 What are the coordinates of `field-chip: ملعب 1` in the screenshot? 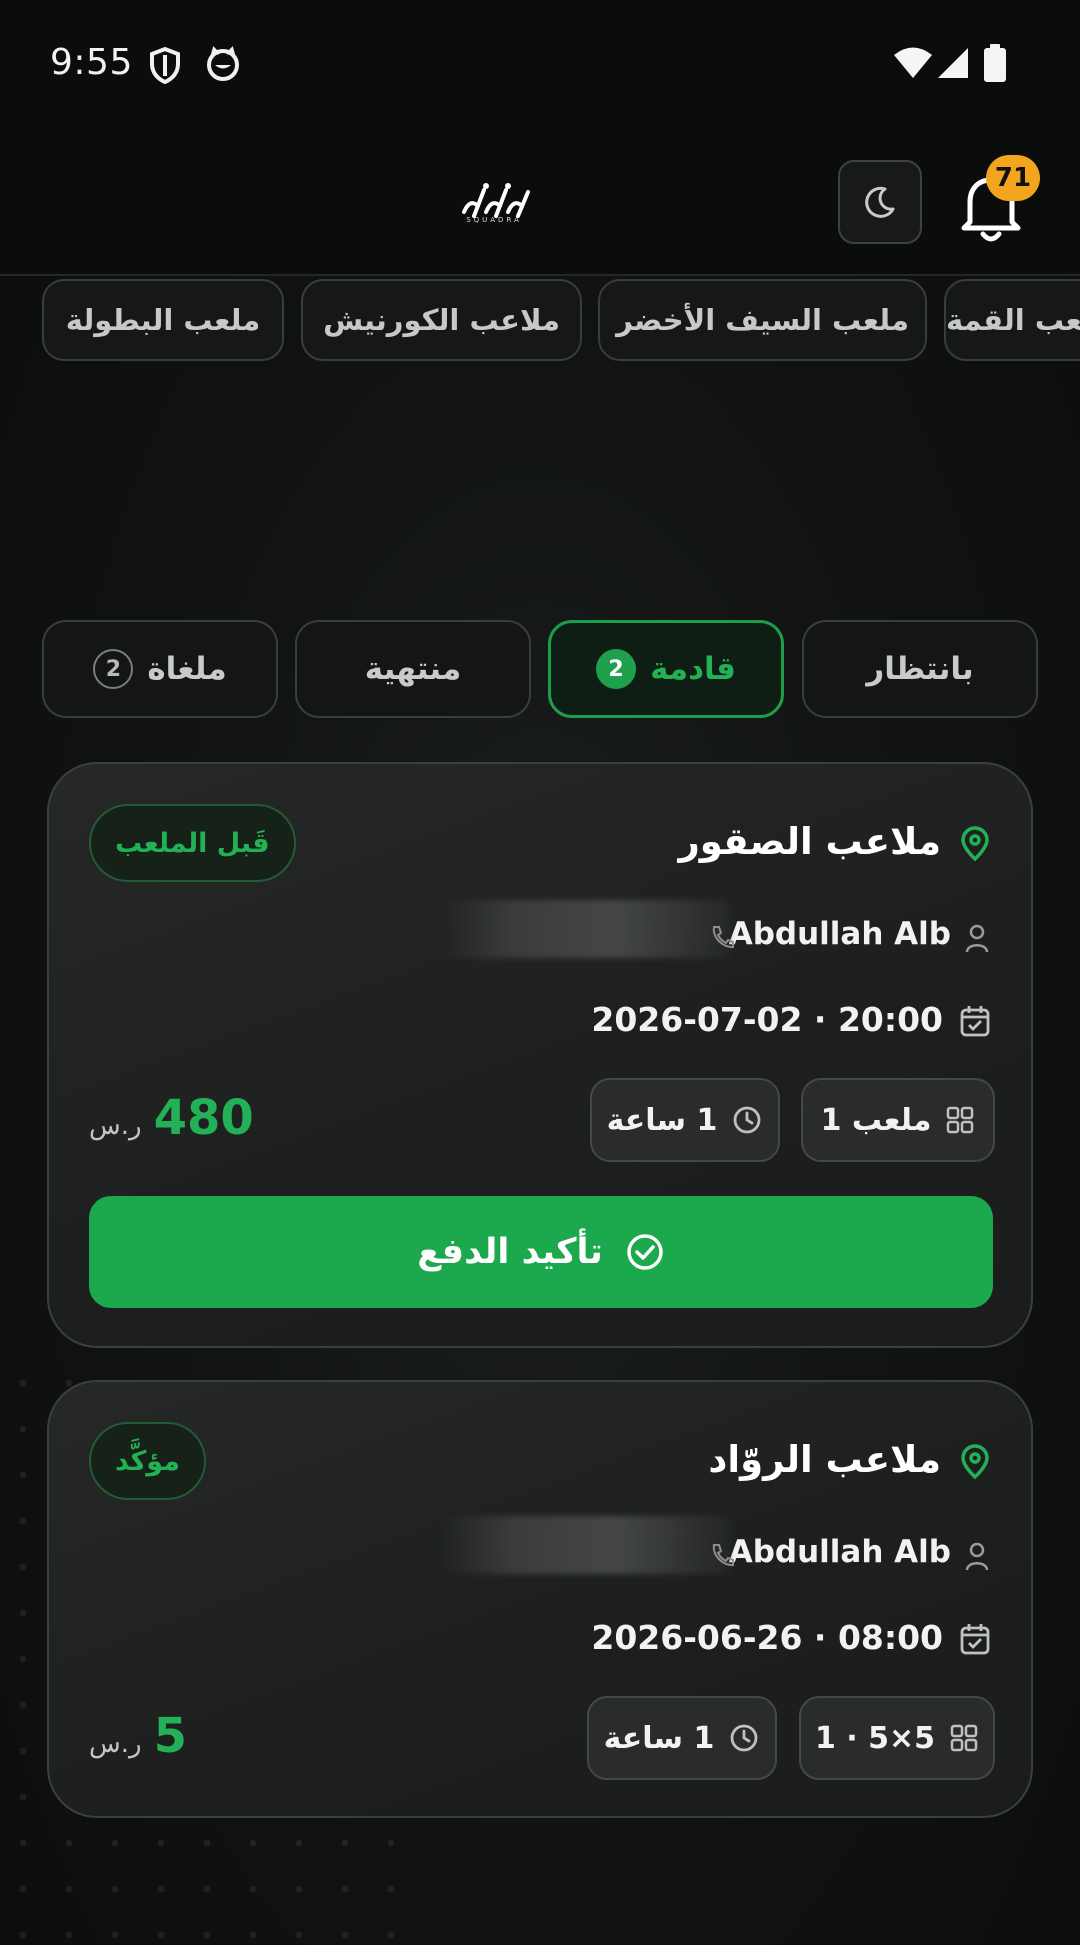 It's located at (898, 1120).